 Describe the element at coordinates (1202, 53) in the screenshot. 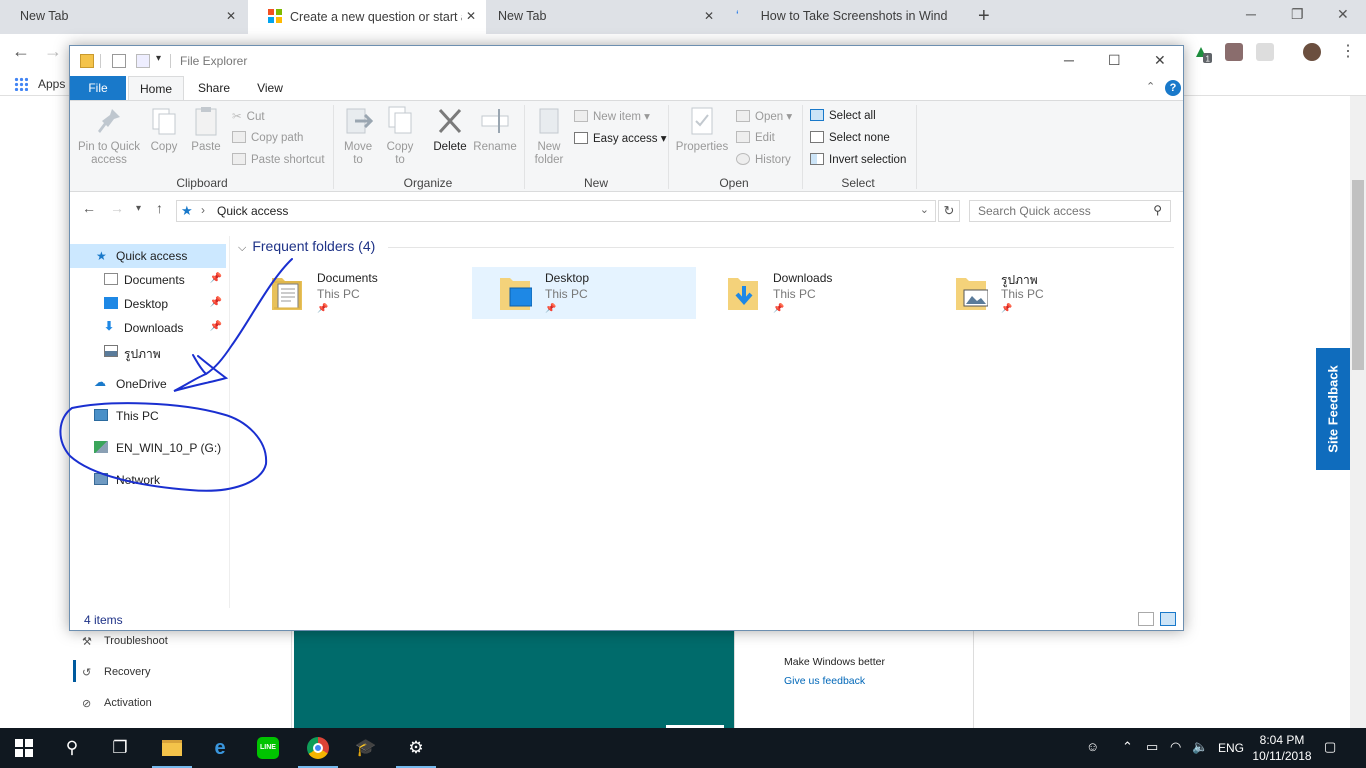

I see `extension-tree-icon: 1` at that location.